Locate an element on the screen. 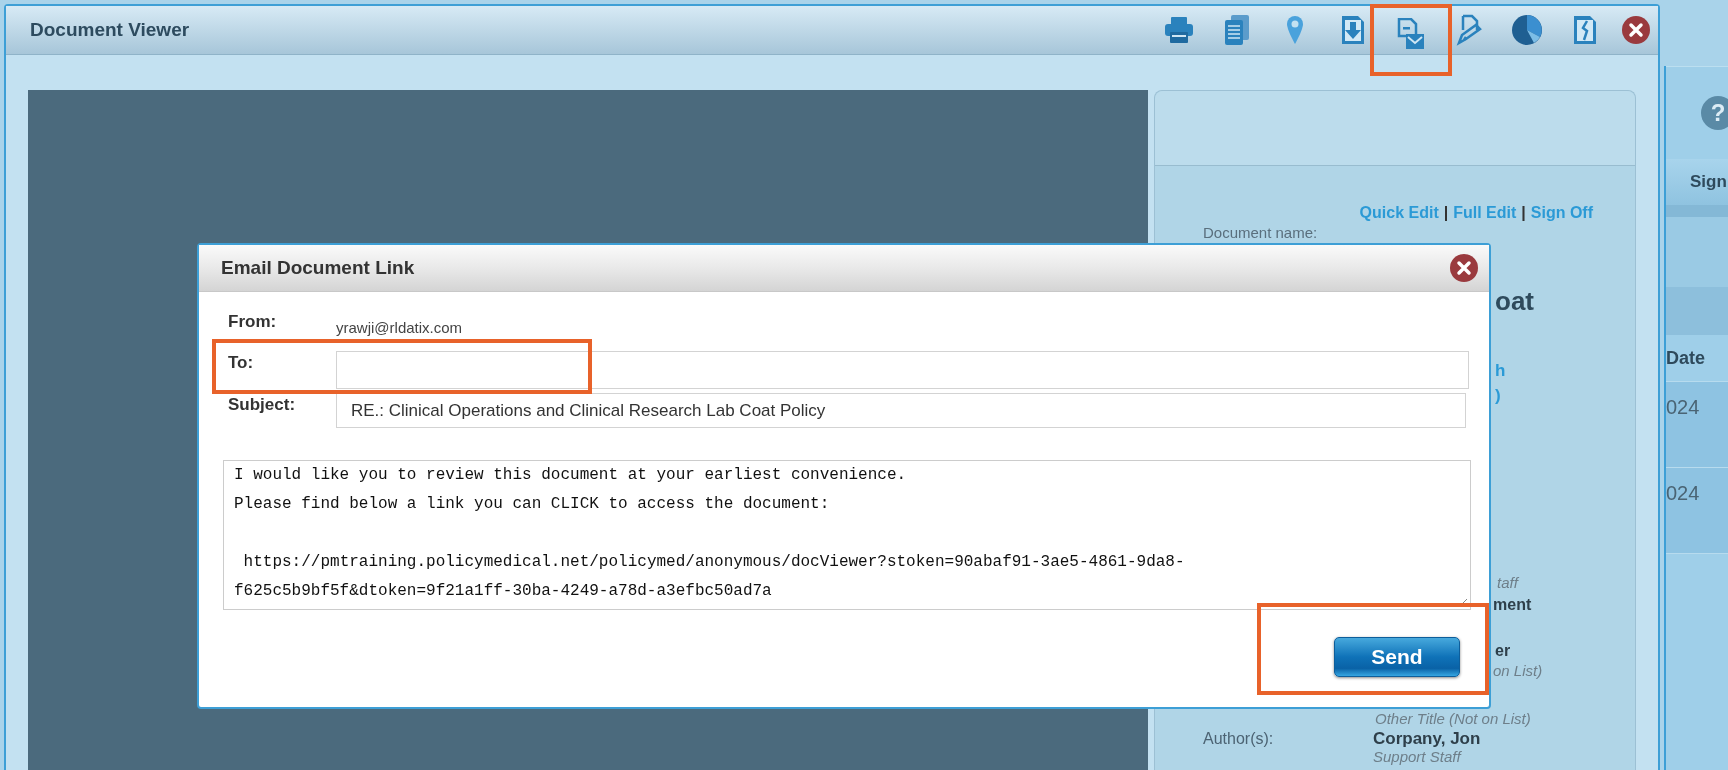 Image resolution: width=1728 pixels, height=770 pixels. action-link: Quick Edit is located at coordinates (1399, 212).